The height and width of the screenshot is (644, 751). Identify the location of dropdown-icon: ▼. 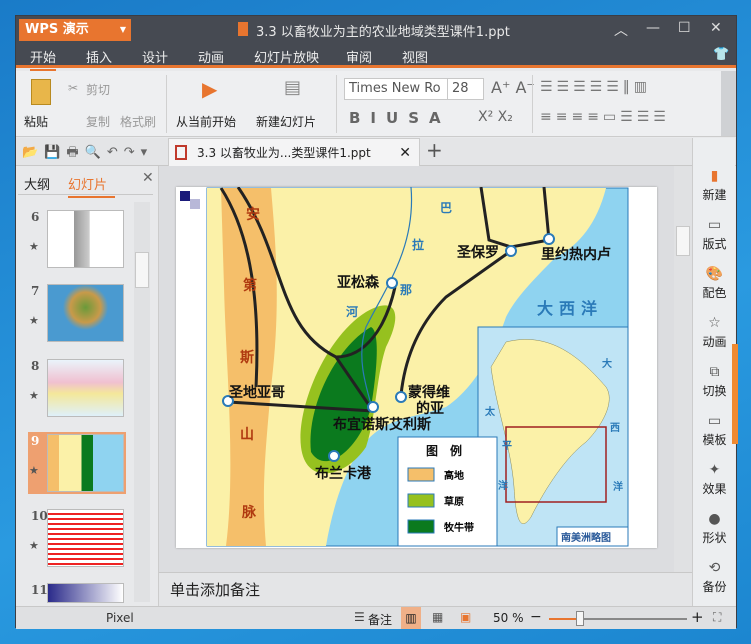
(122, 29).